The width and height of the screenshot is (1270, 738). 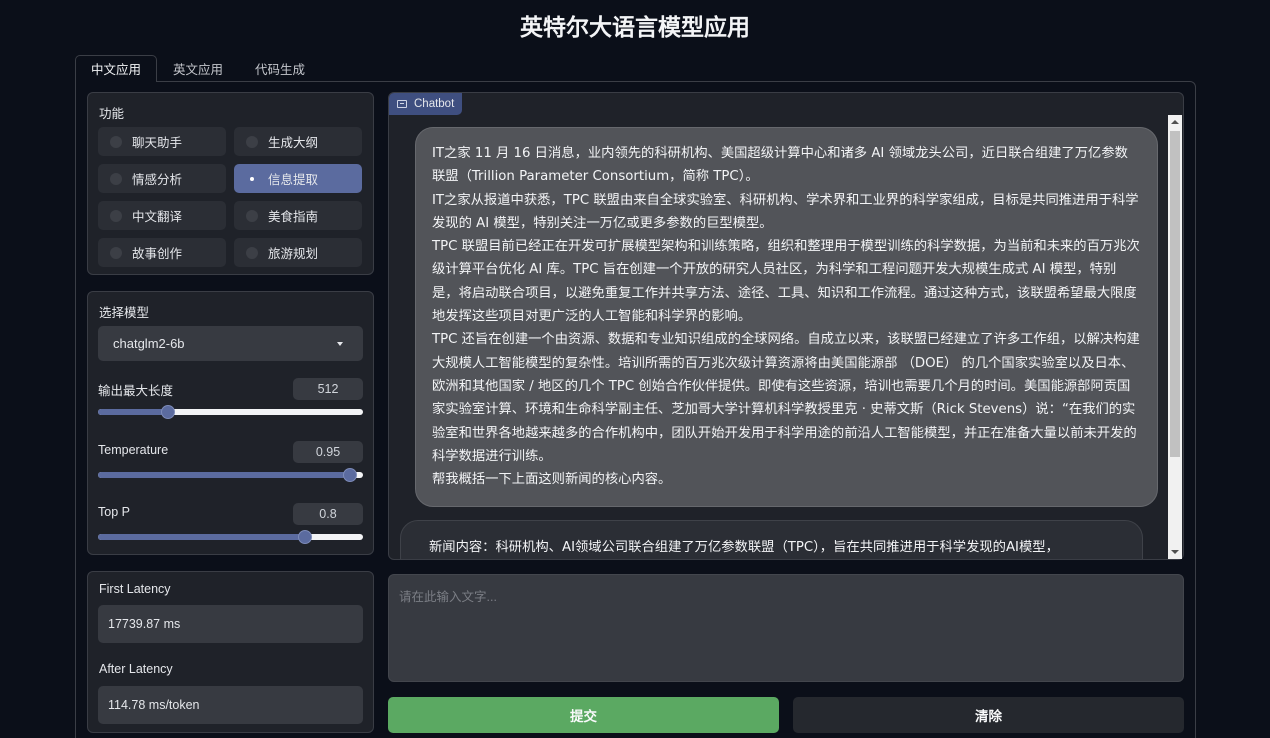 What do you see at coordinates (1175, 294) in the screenshot?
I see `scrollbar-thumb` at bounding box center [1175, 294].